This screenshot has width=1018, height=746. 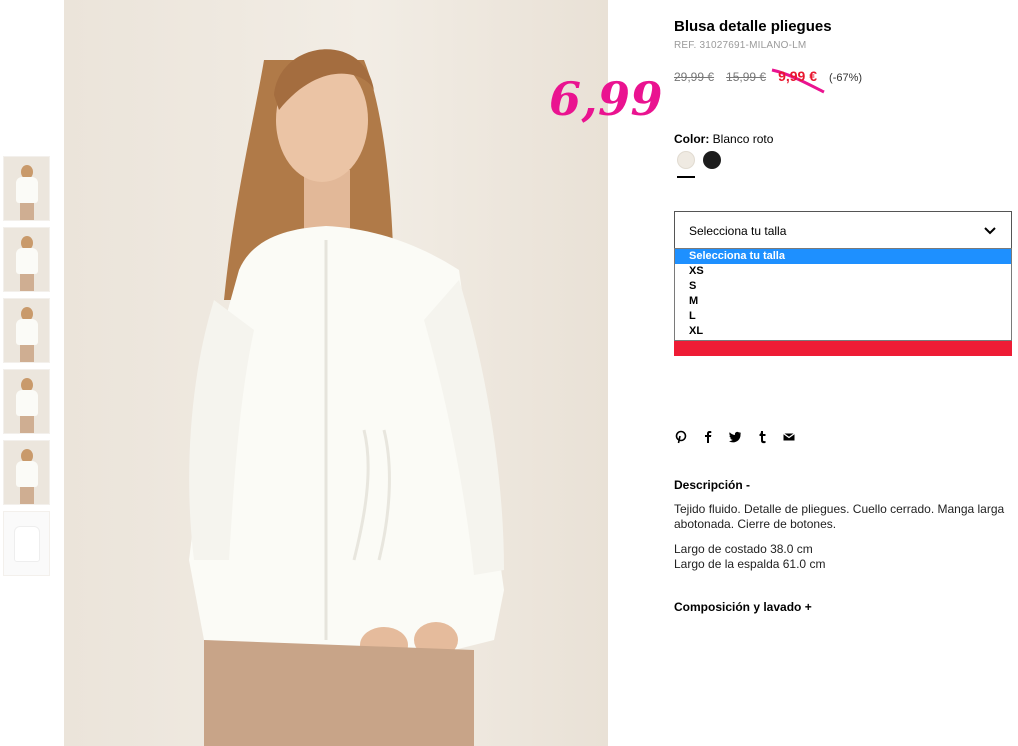 What do you see at coordinates (738, 231) in the screenshot?
I see `size-select-value: Selecciona tu talla` at bounding box center [738, 231].